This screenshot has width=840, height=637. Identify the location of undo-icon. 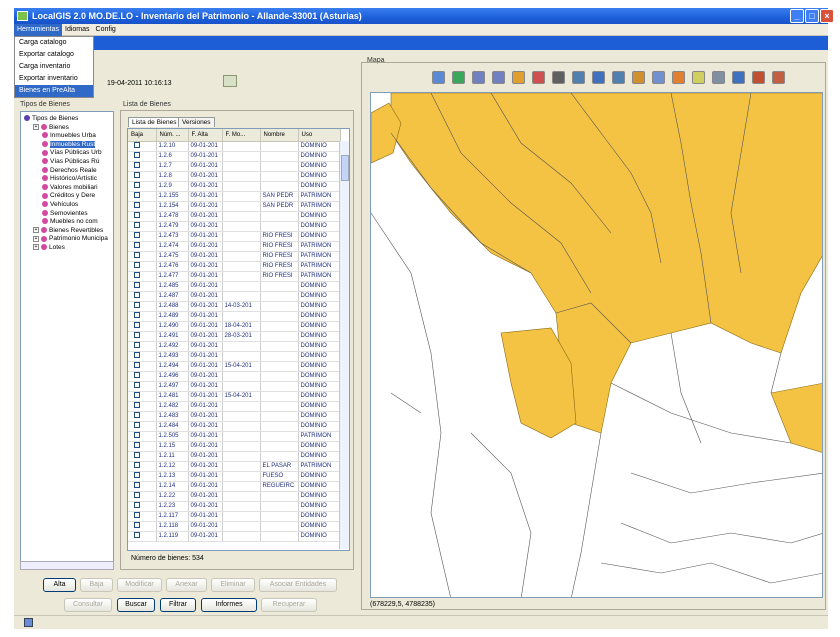
(478, 77).